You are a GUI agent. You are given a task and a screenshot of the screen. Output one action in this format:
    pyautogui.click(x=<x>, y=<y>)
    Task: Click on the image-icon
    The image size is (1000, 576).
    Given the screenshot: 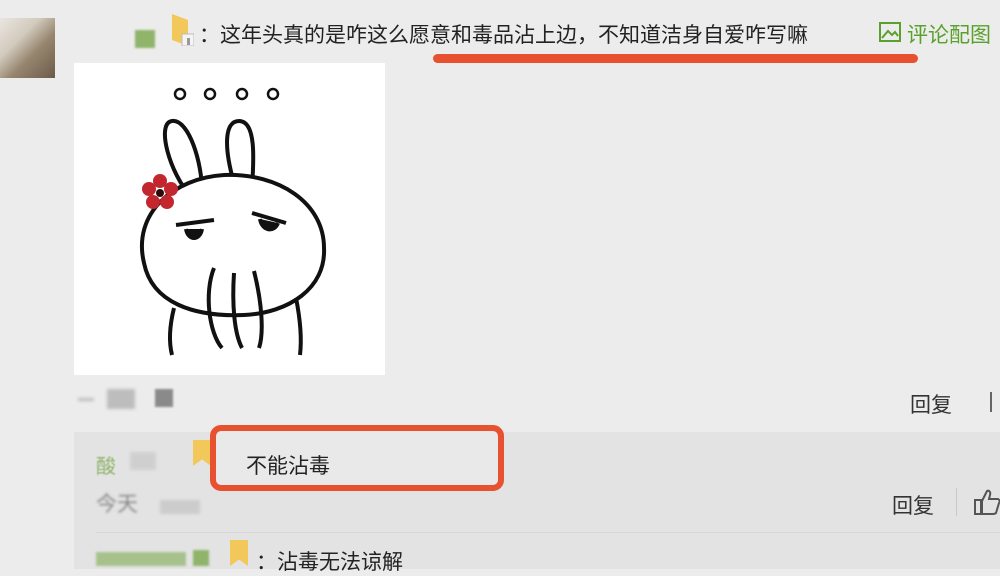 What is the action you would take?
    pyautogui.click(x=890, y=34)
    